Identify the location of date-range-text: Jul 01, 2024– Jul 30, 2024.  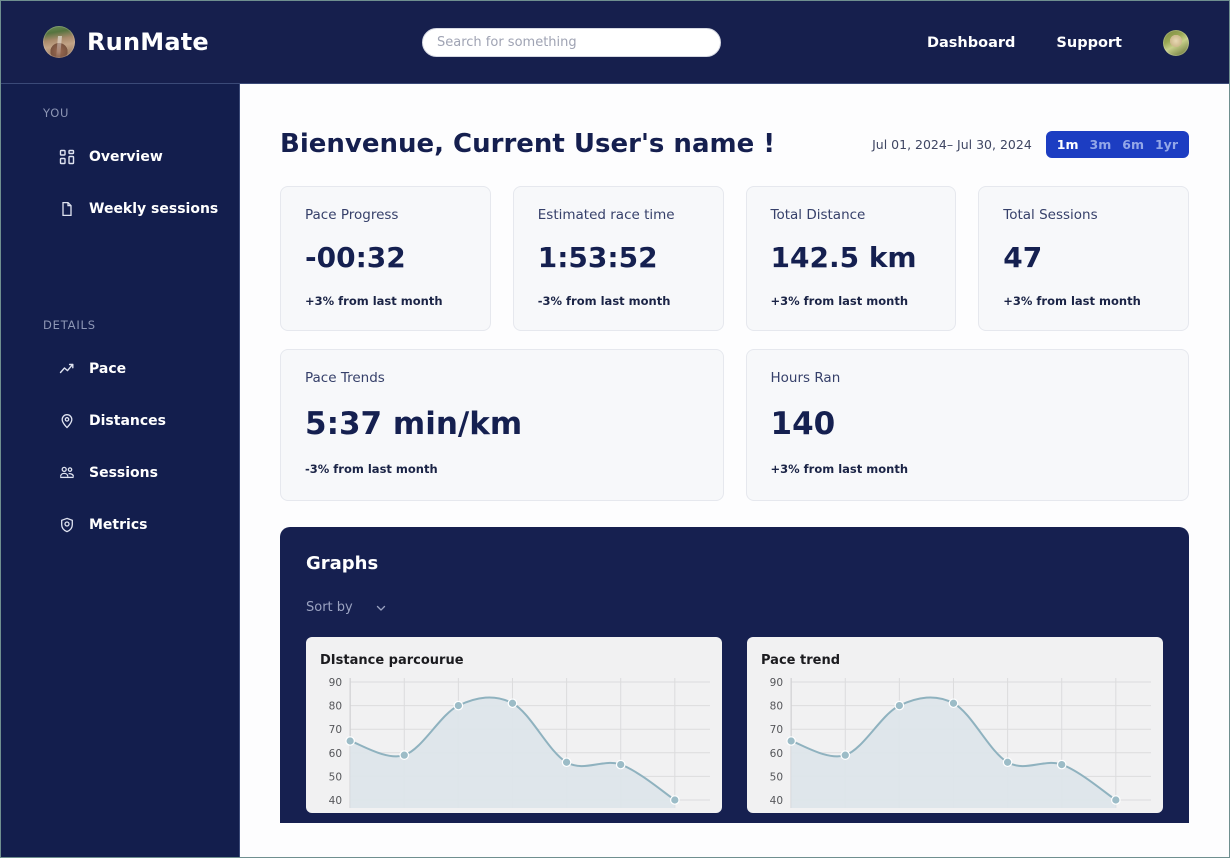
(952, 144).